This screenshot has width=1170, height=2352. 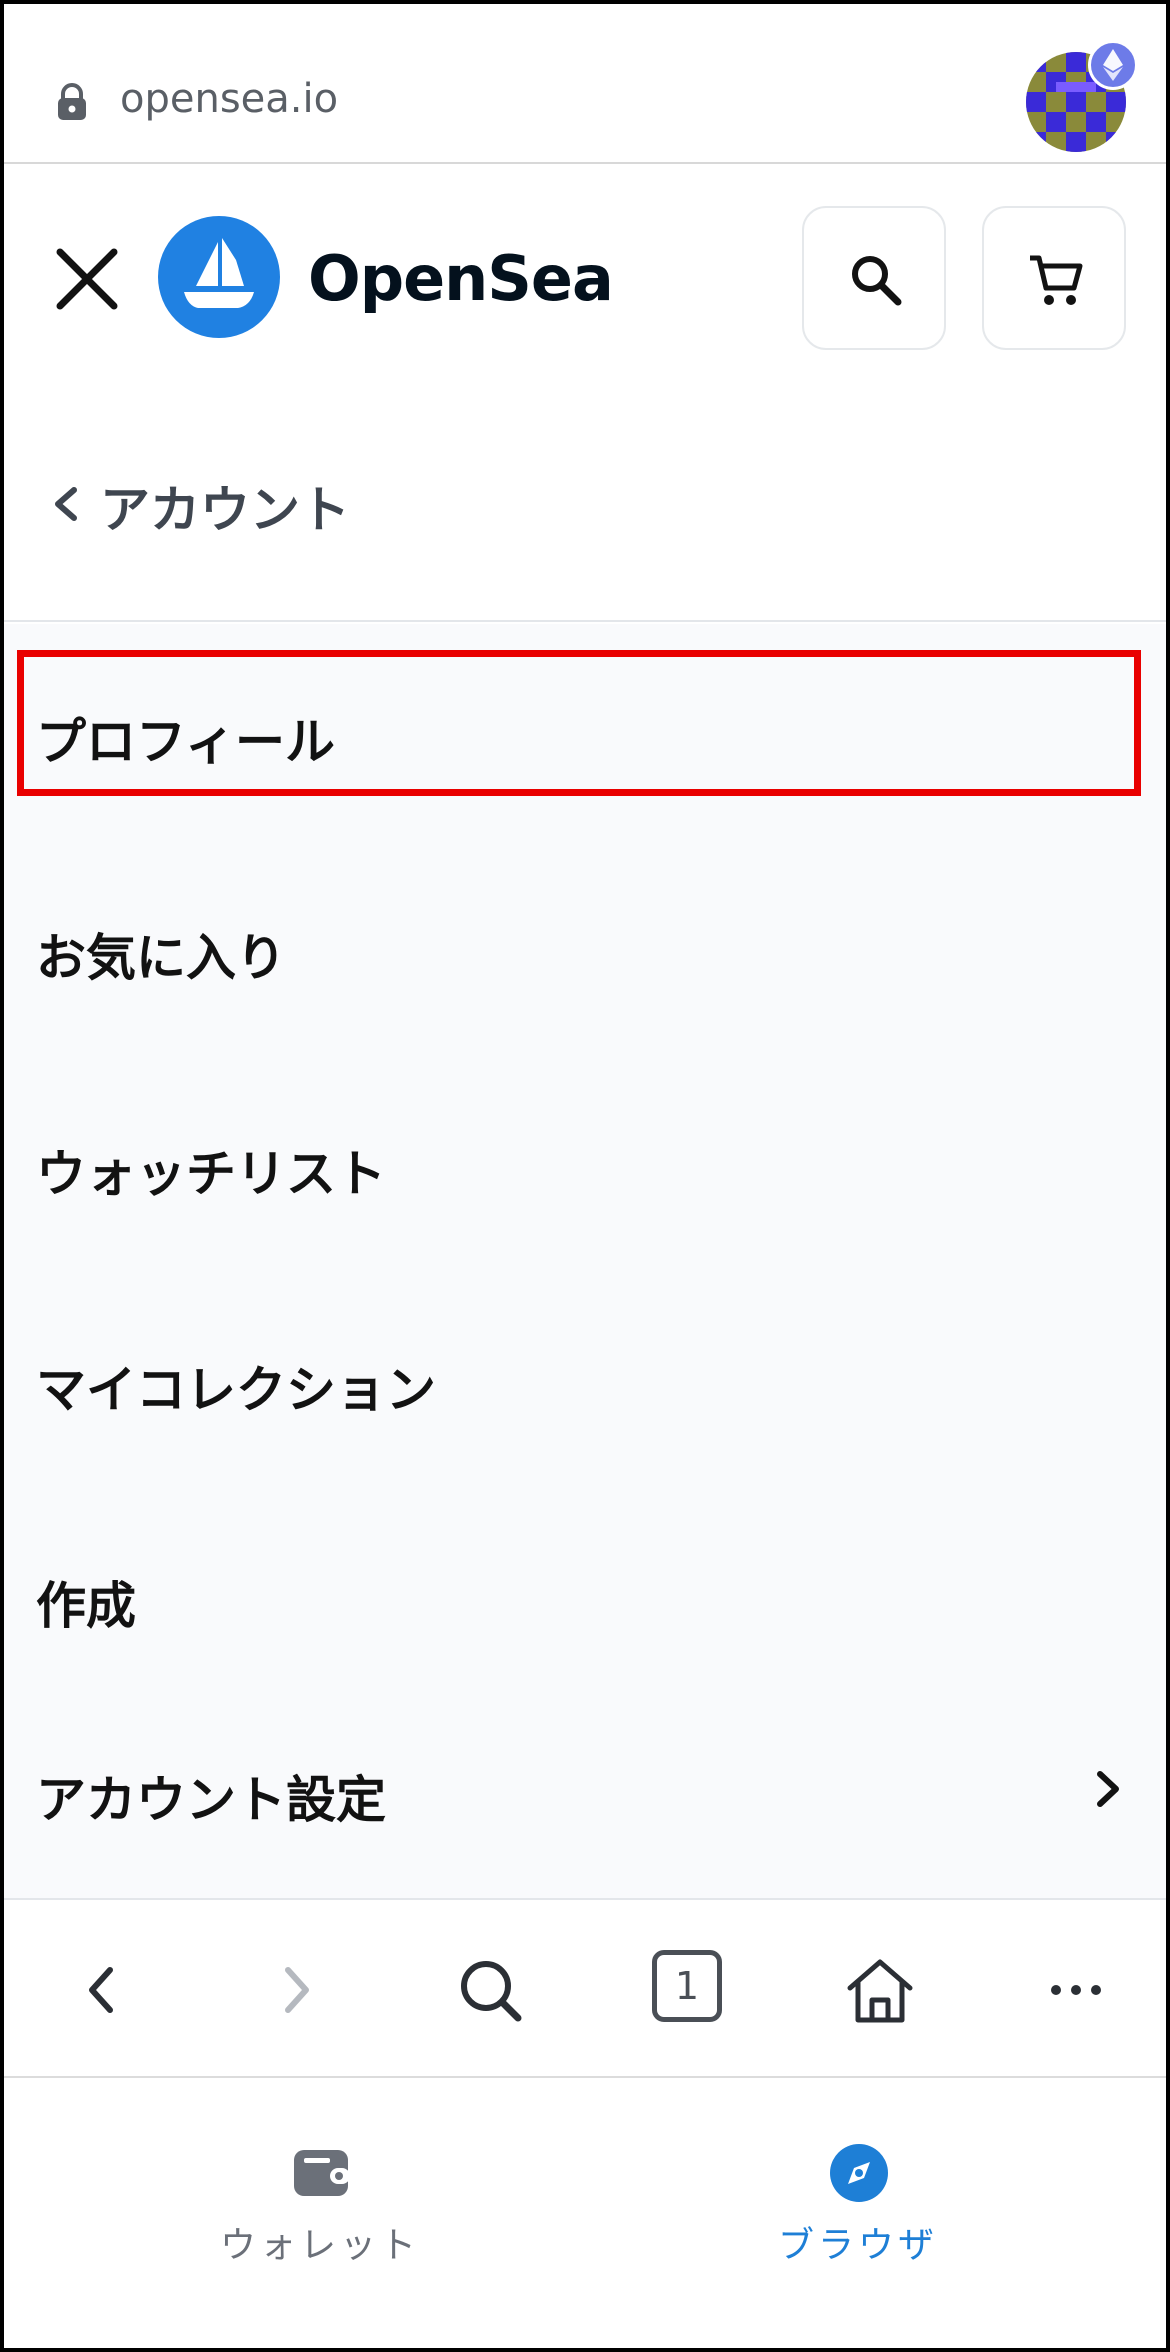 I want to click on site-header: OpenSea, so click(x=585, y=266).